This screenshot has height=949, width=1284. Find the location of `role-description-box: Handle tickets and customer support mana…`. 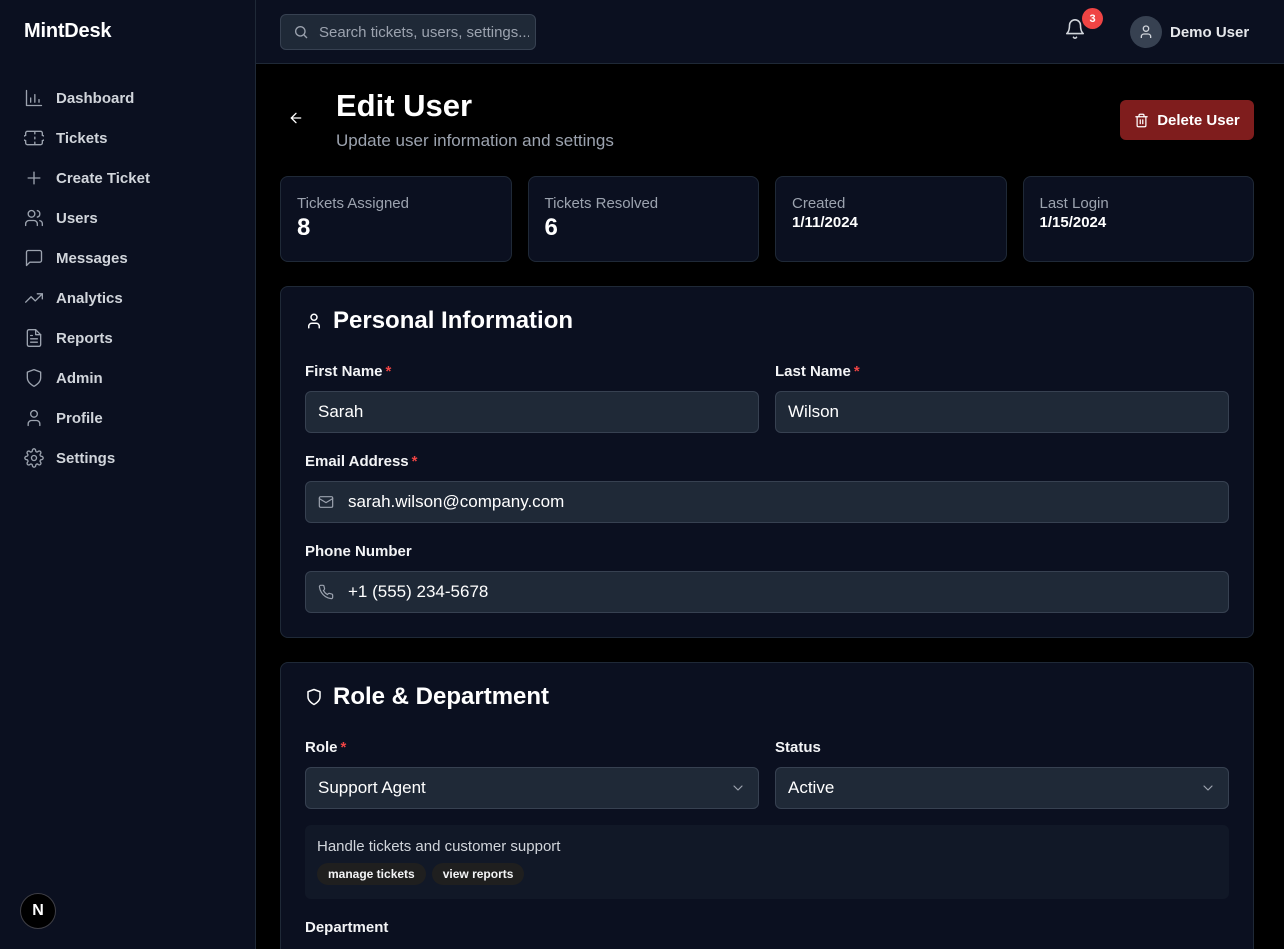

role-description-box: Handle tickets and customer support mana… is located at coordinates (767, 862).